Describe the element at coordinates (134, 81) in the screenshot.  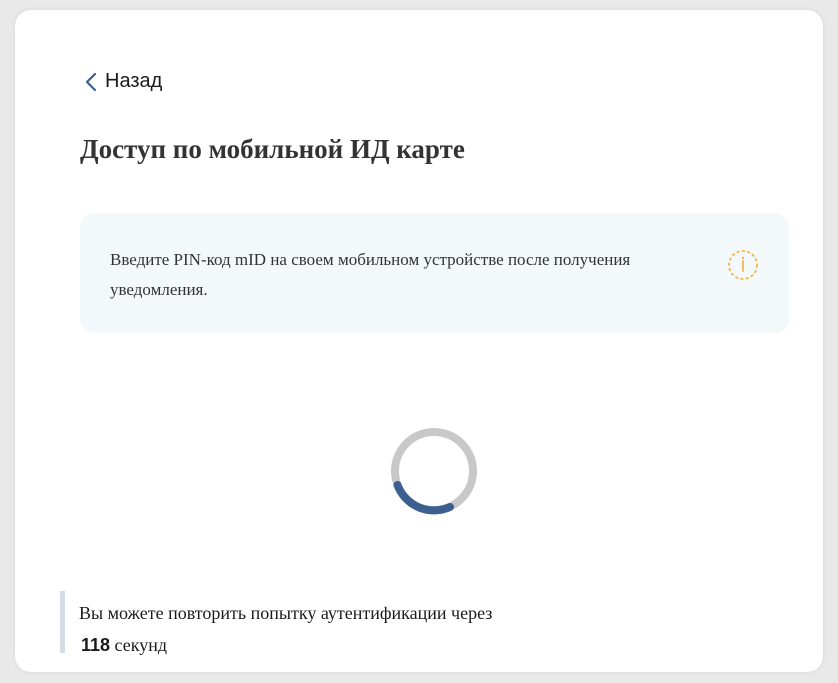
I see `back-label: Назад` at that location.